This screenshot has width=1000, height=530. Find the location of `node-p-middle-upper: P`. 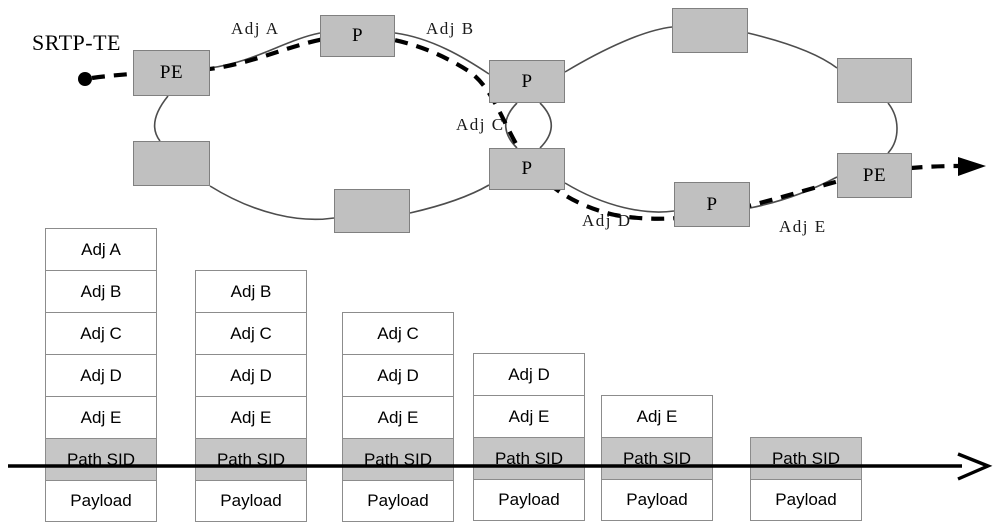

node-p-middle-upper: P is located at coordinates (527, 81).